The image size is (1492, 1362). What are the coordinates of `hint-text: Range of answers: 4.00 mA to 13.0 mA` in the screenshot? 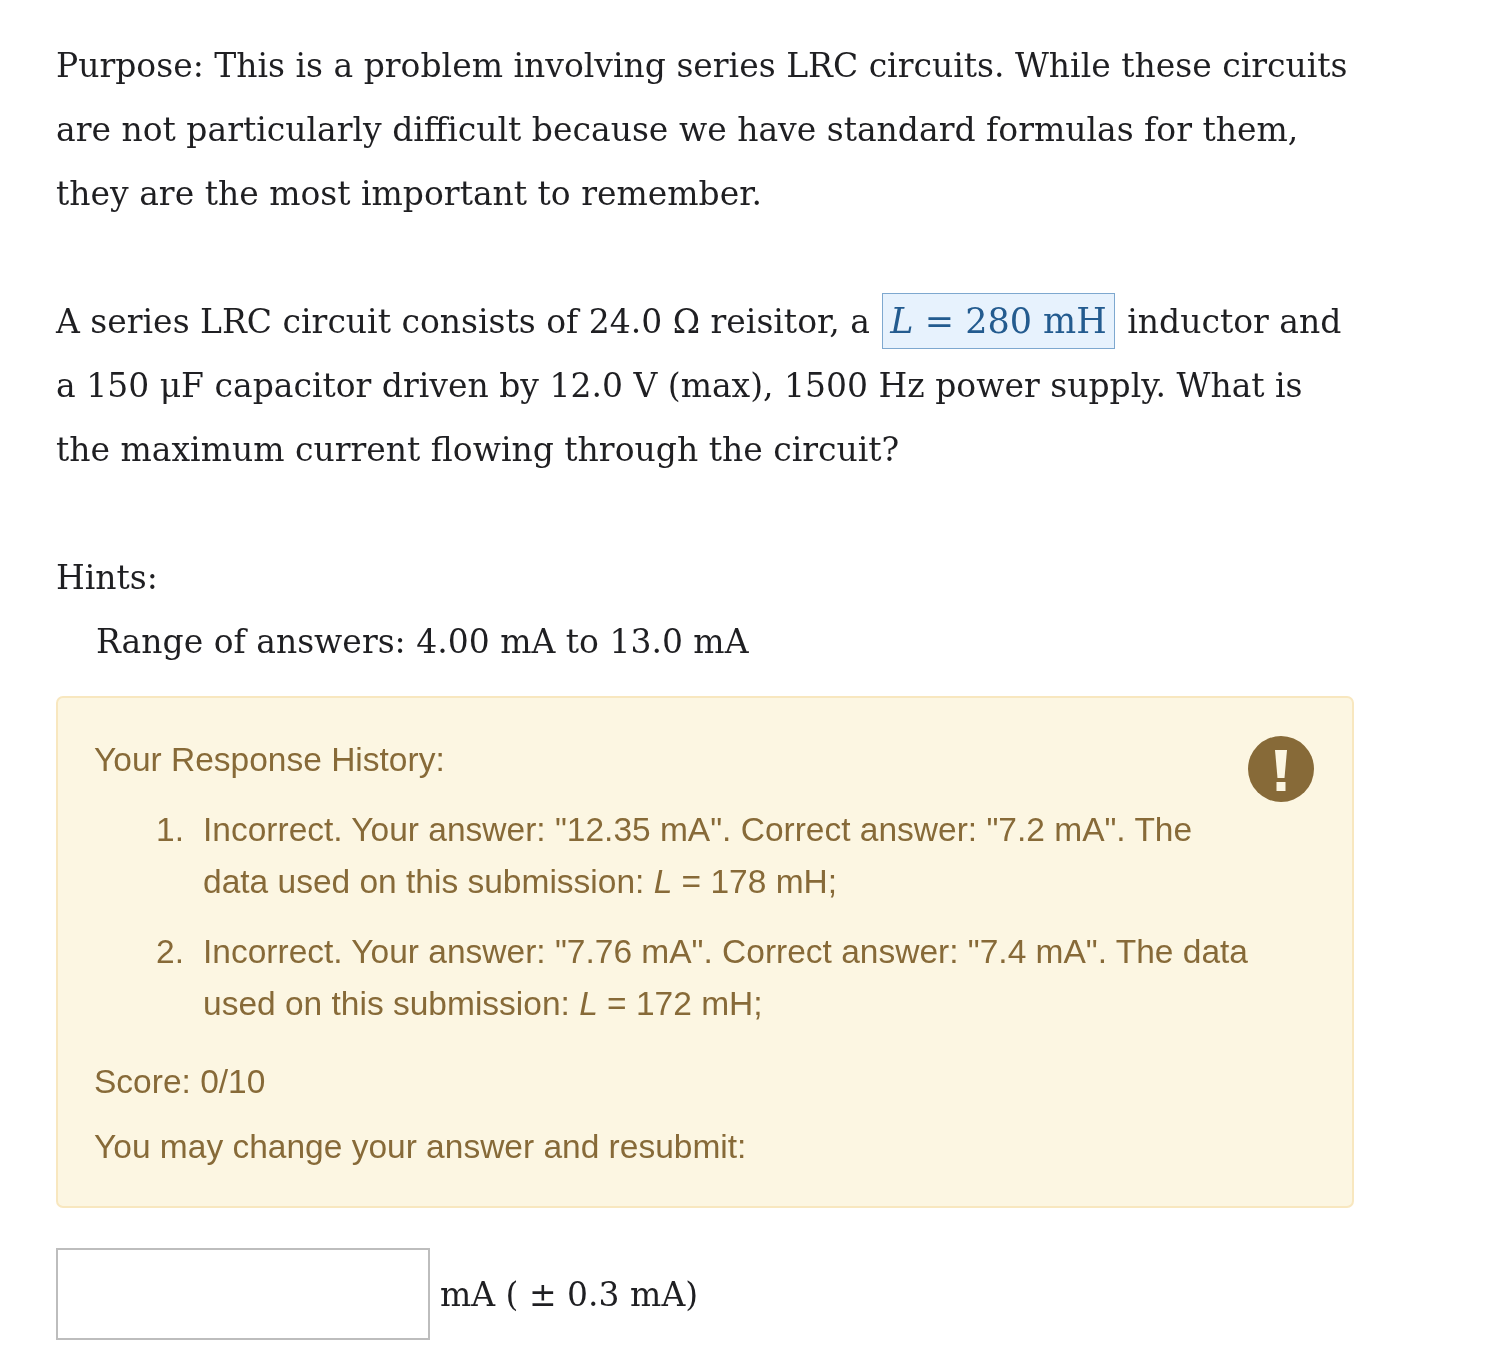 It's located at (422, 642).